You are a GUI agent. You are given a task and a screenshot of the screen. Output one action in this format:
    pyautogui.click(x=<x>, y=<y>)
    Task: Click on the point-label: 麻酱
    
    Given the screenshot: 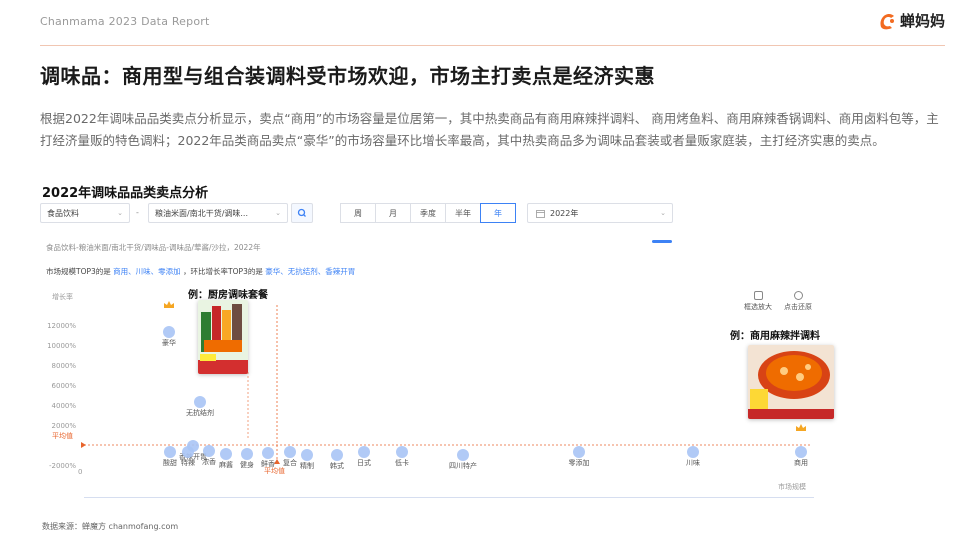 What is the action you would take?
    pyautogui.click(x=226, y=464)
    